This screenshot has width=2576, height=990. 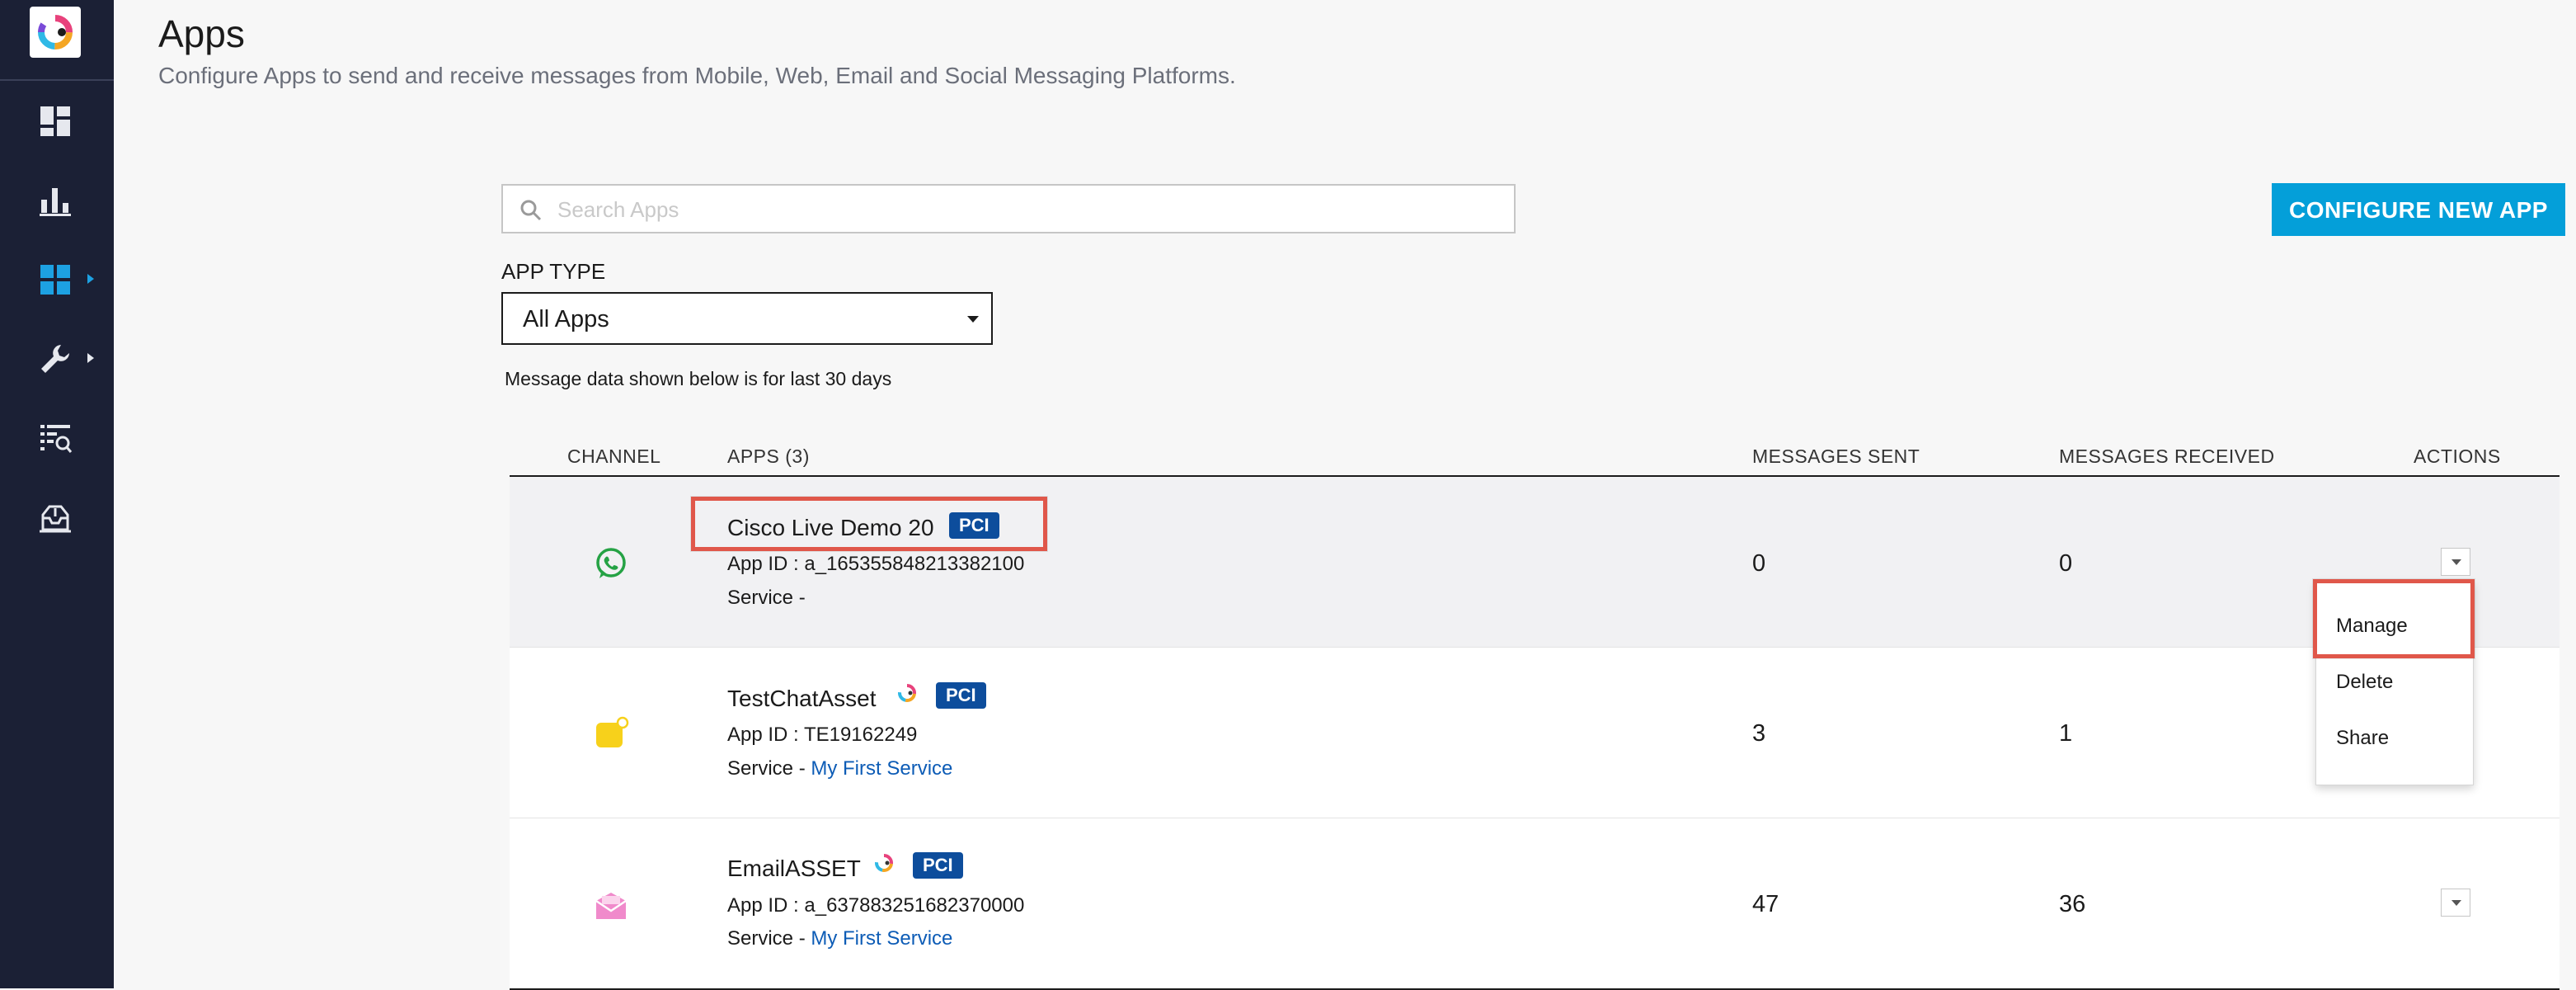 I want to click on app-type-label: APP TYPE, so click(x=553, y=271).